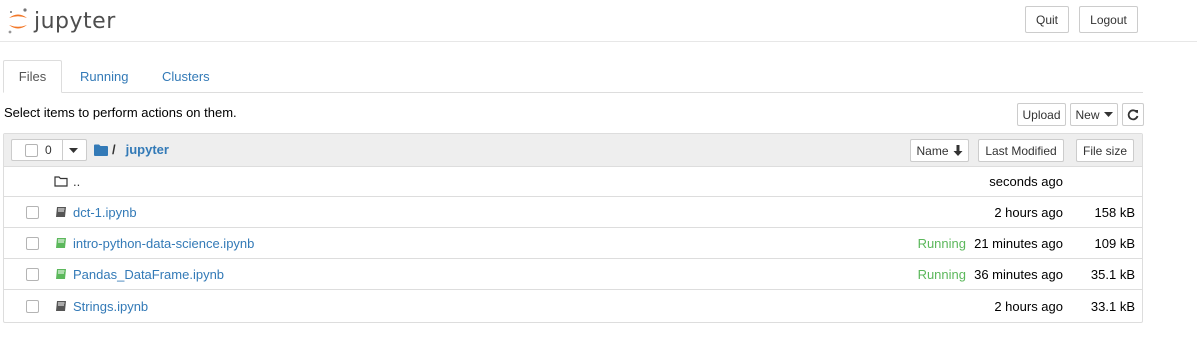 This screenshot has height=338, width=1197. What do you see at coordinates (1047, 19) in the screenshot?
I see `quit-button: Quit` at bounding box center [1047, 19].